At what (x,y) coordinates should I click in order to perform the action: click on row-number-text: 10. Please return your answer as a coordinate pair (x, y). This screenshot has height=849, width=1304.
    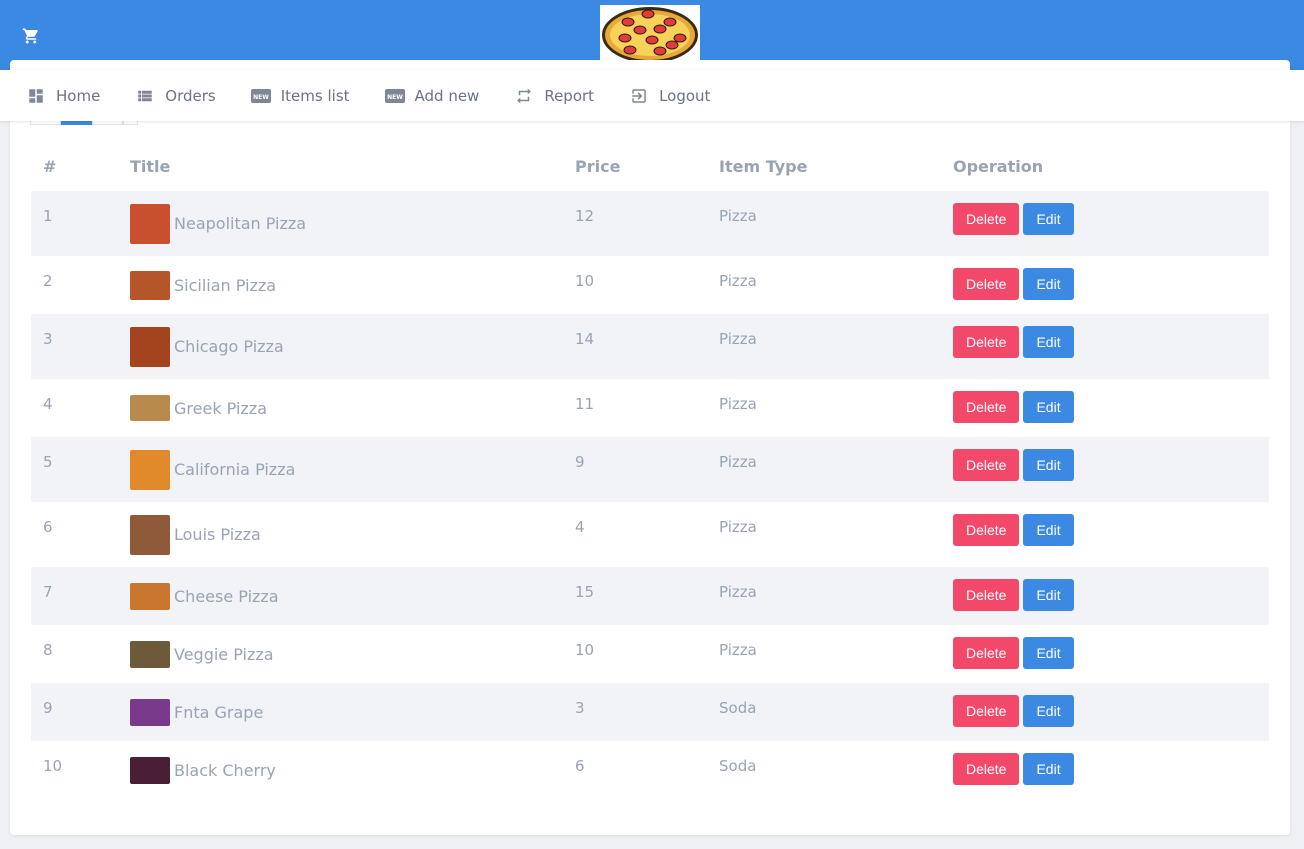
    Looking at the image, I should click on (53, 766).